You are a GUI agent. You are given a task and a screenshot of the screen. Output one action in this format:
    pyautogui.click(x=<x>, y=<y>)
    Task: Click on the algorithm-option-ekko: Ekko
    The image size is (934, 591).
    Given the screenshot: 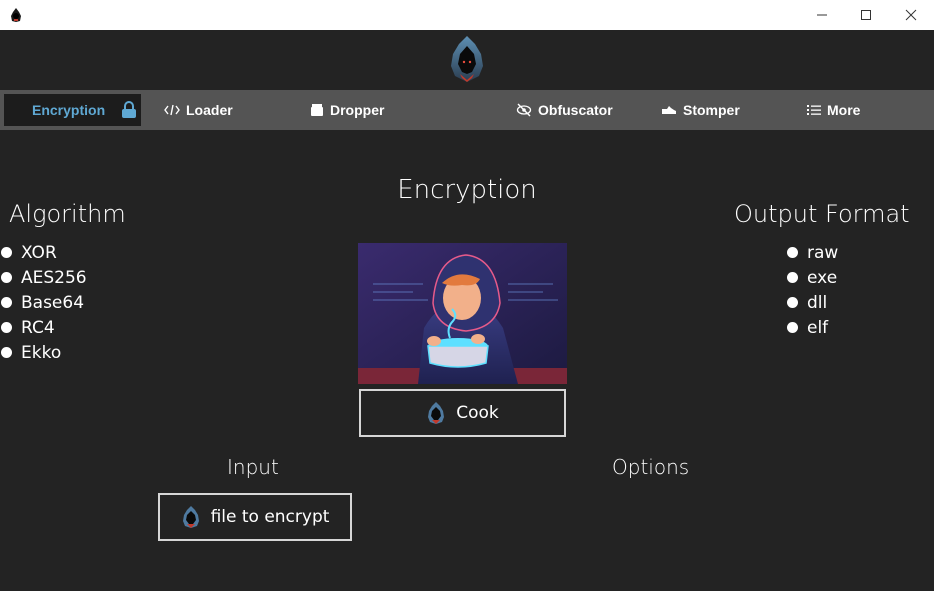 What is the action you would take?
    pyautogui.click(x=44, y=352)
    